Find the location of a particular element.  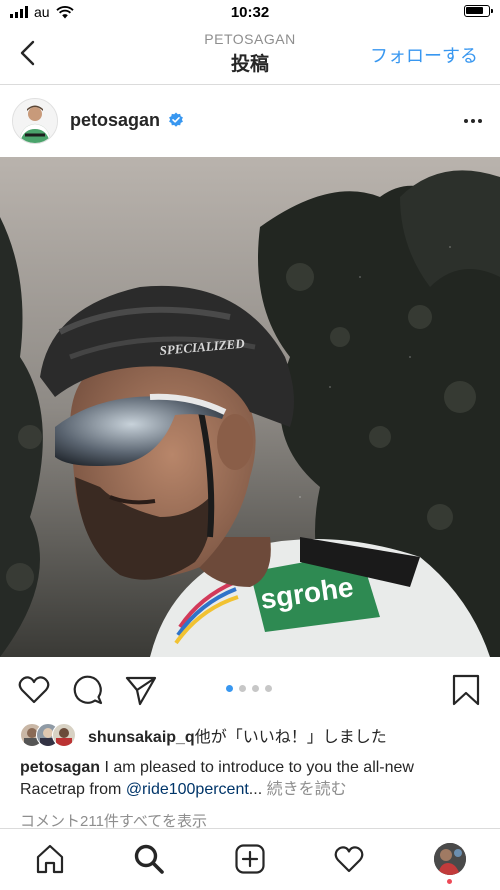

read-more-link: 続きを読む is located at coordinates (304, 789).